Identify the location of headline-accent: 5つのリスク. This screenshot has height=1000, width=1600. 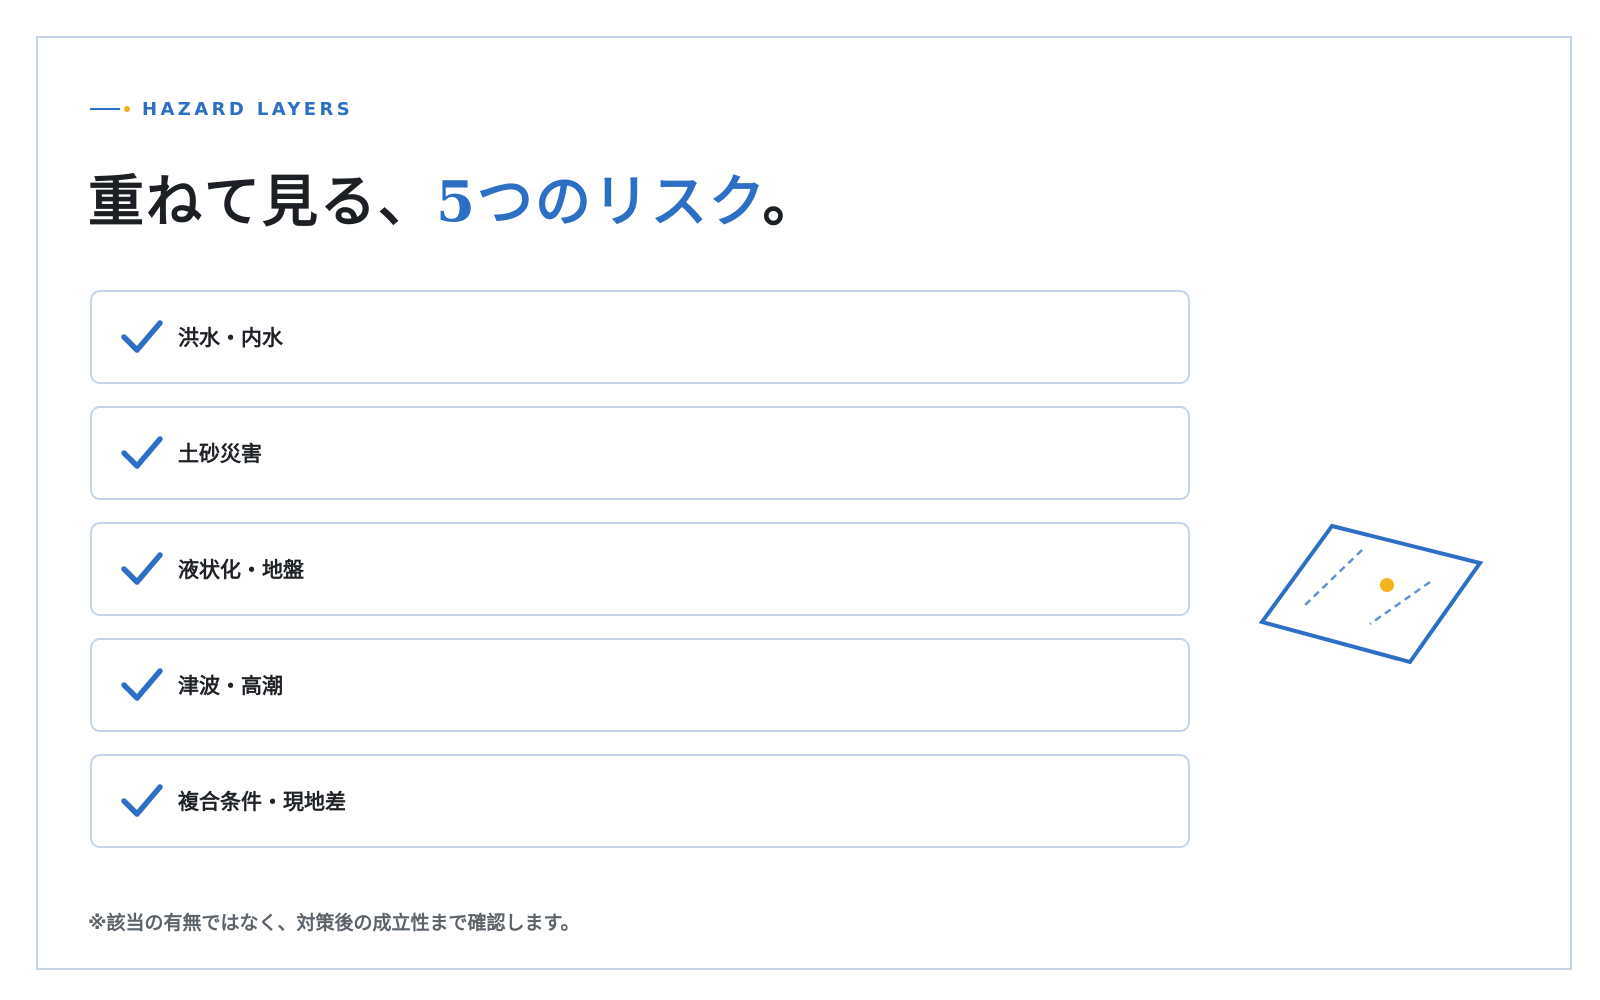
(599, 202).